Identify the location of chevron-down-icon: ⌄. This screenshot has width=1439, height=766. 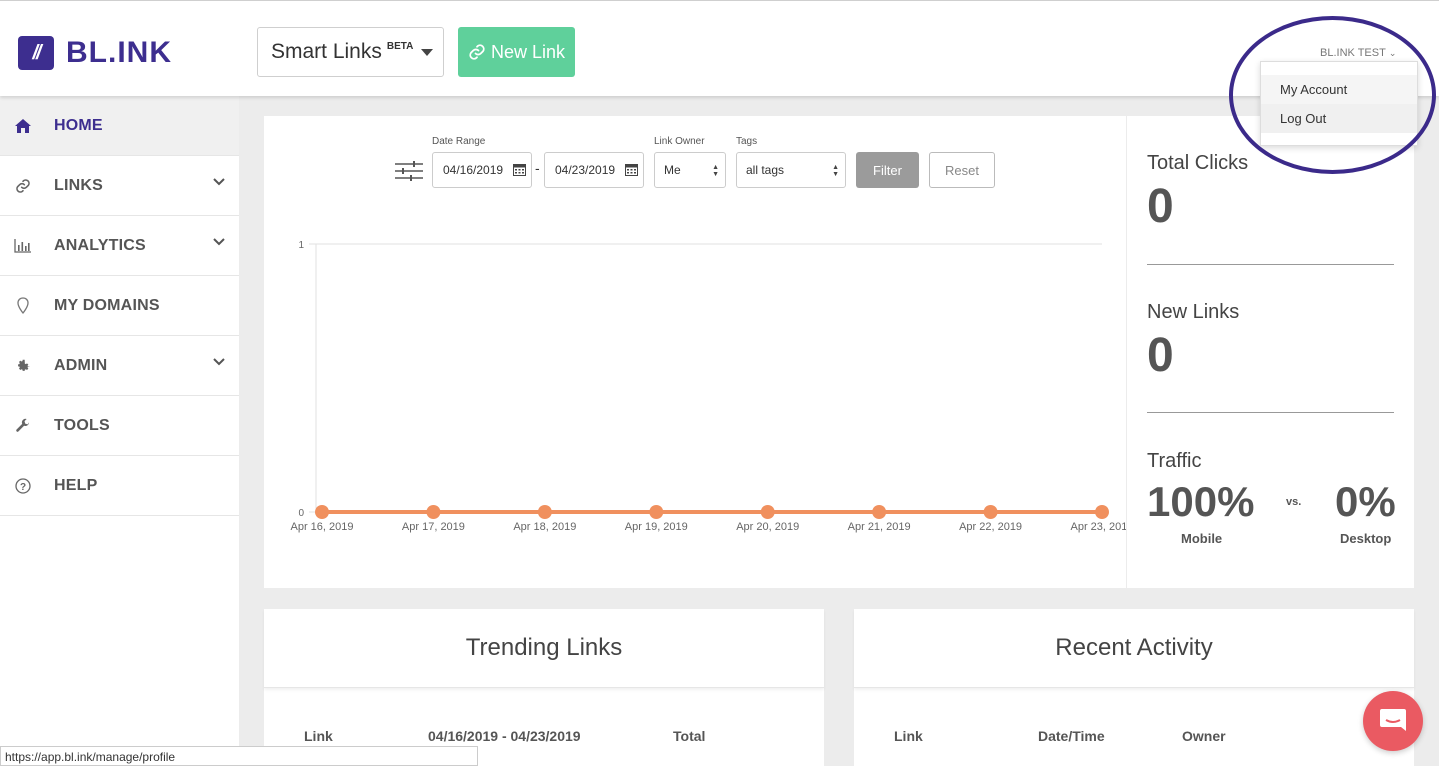
(1392, 52).